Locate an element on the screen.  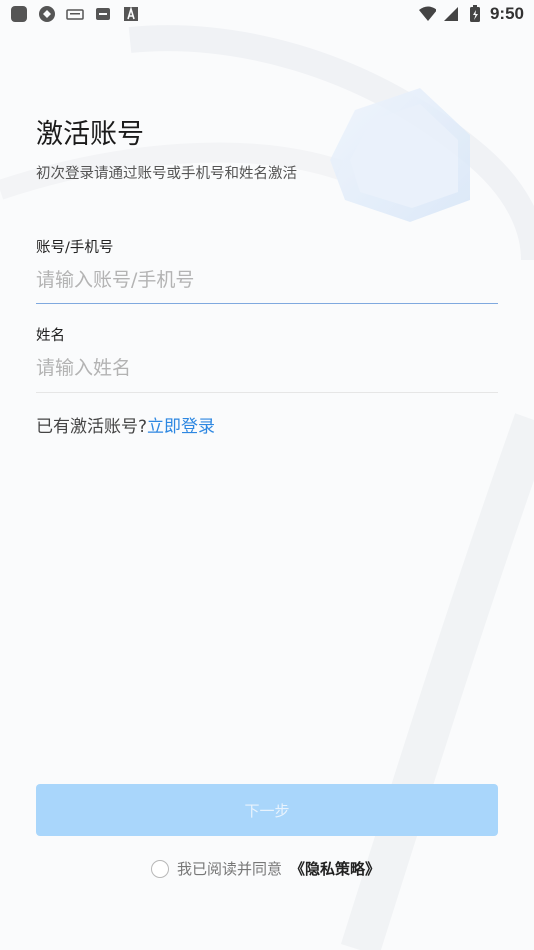
login-link: 立即登录 is located at coordinates (181, 427).